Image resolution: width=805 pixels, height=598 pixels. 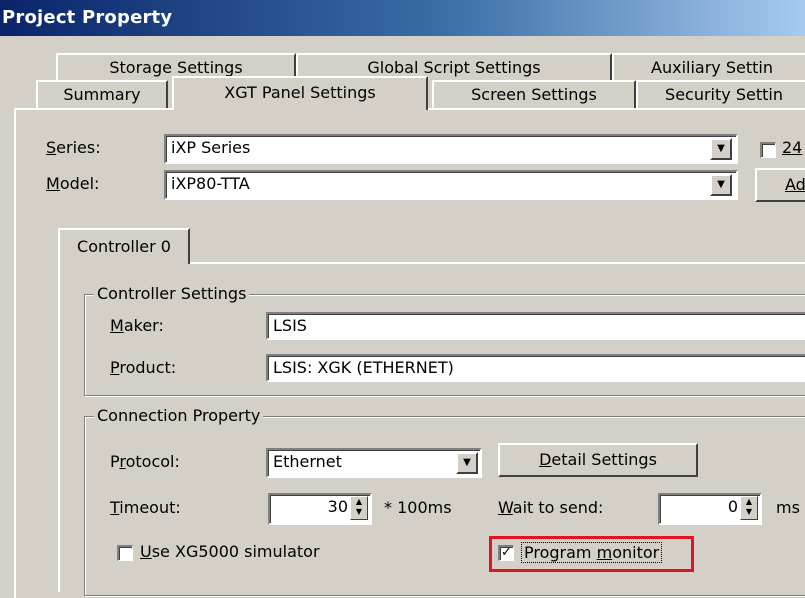 I want to click on tab-controller-0: Controller 0, so click(x=124, y=246).